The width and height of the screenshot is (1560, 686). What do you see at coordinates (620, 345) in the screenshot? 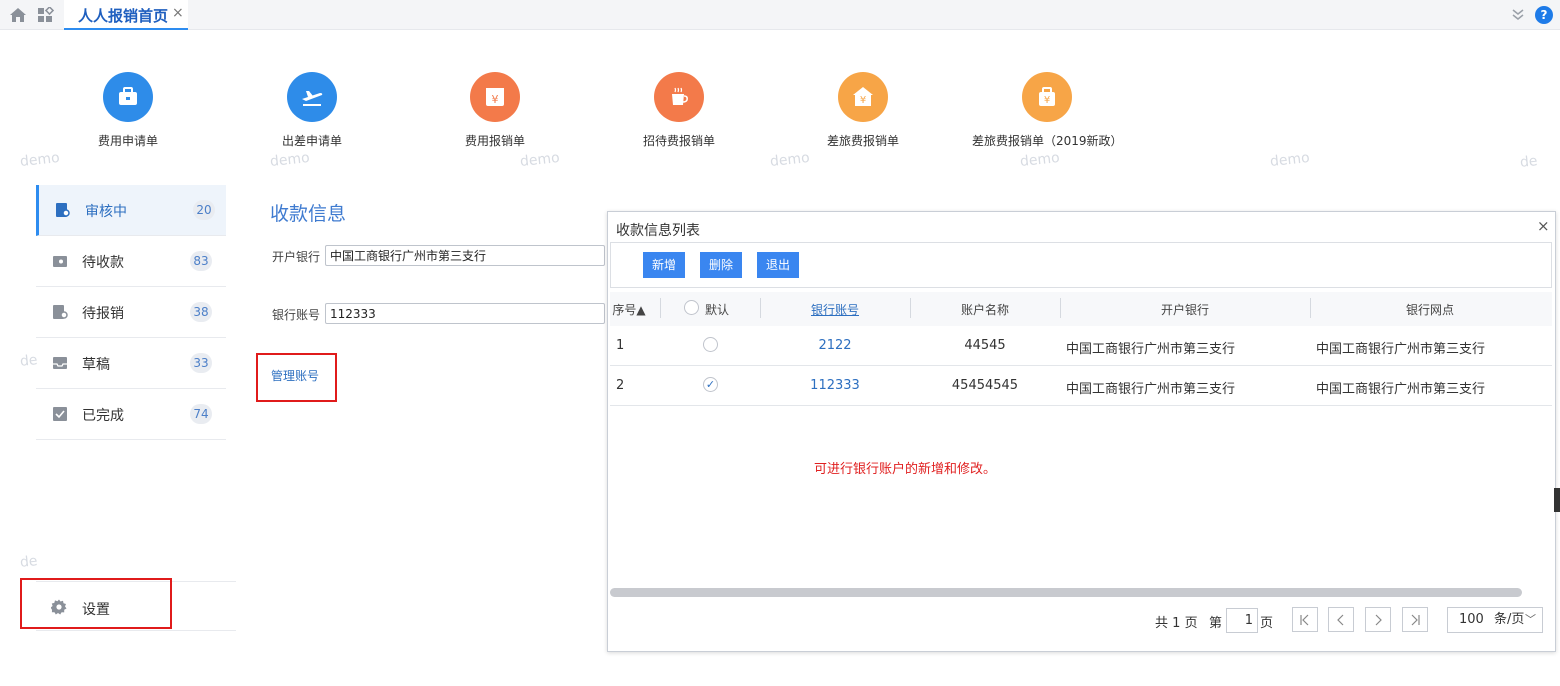
I see `row-index: 1` at bounding box center [620, 345].